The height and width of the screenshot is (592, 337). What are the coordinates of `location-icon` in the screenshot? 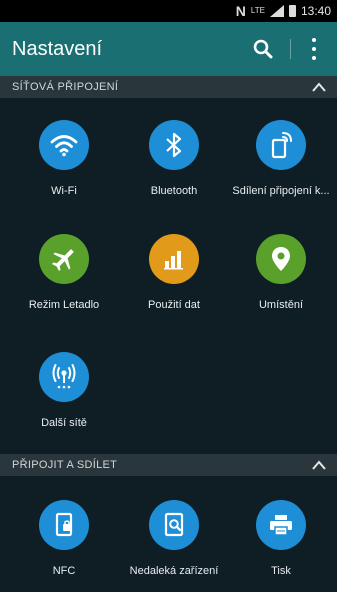 It's located at (281, 259).